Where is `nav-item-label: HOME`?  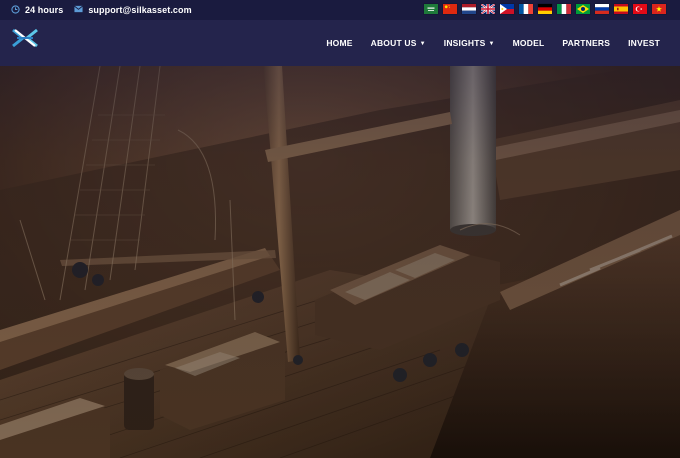 nav-item-label: HOME is located at coordinates (339, 43).